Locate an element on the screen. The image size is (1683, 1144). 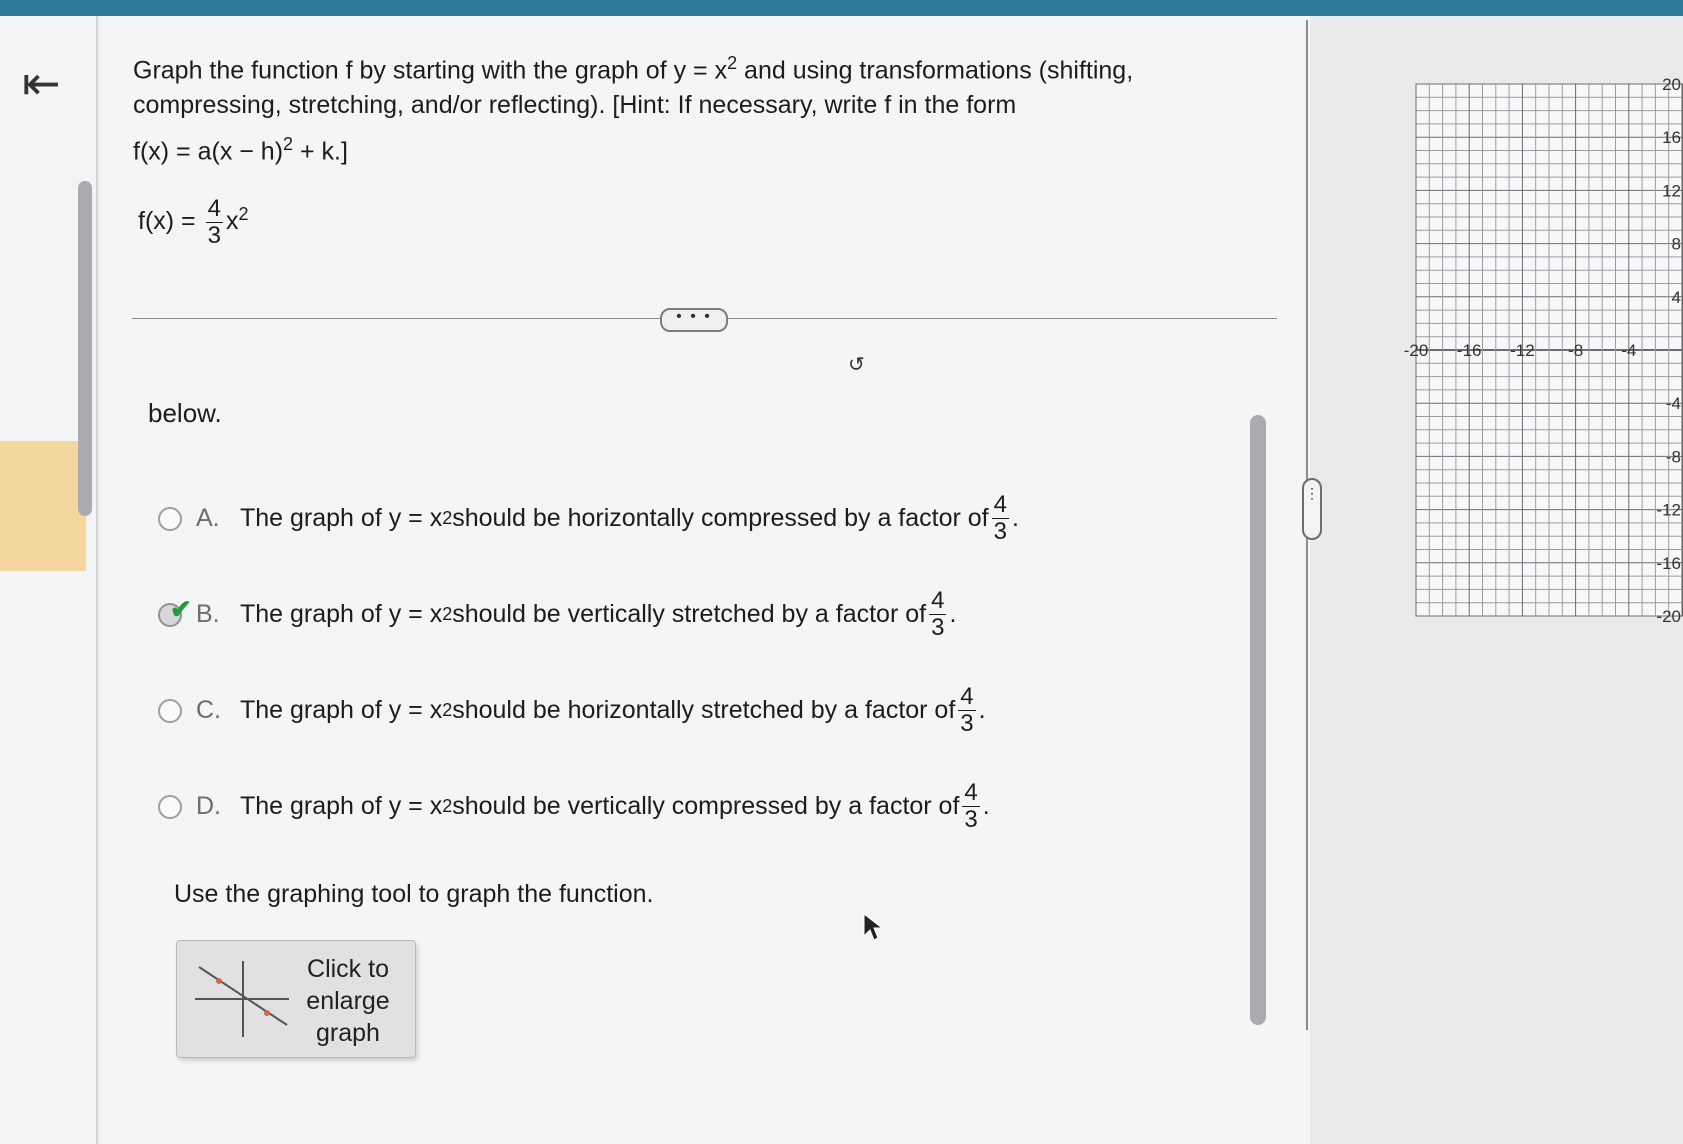
y-tick-label: 12 is located at coordinates (1671, 190).